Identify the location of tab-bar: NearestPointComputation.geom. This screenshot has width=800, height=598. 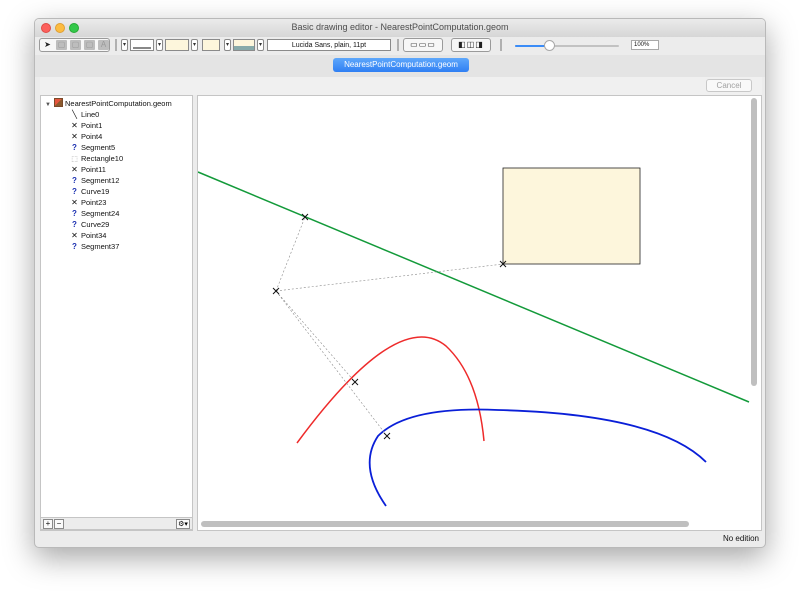
(400, 66).